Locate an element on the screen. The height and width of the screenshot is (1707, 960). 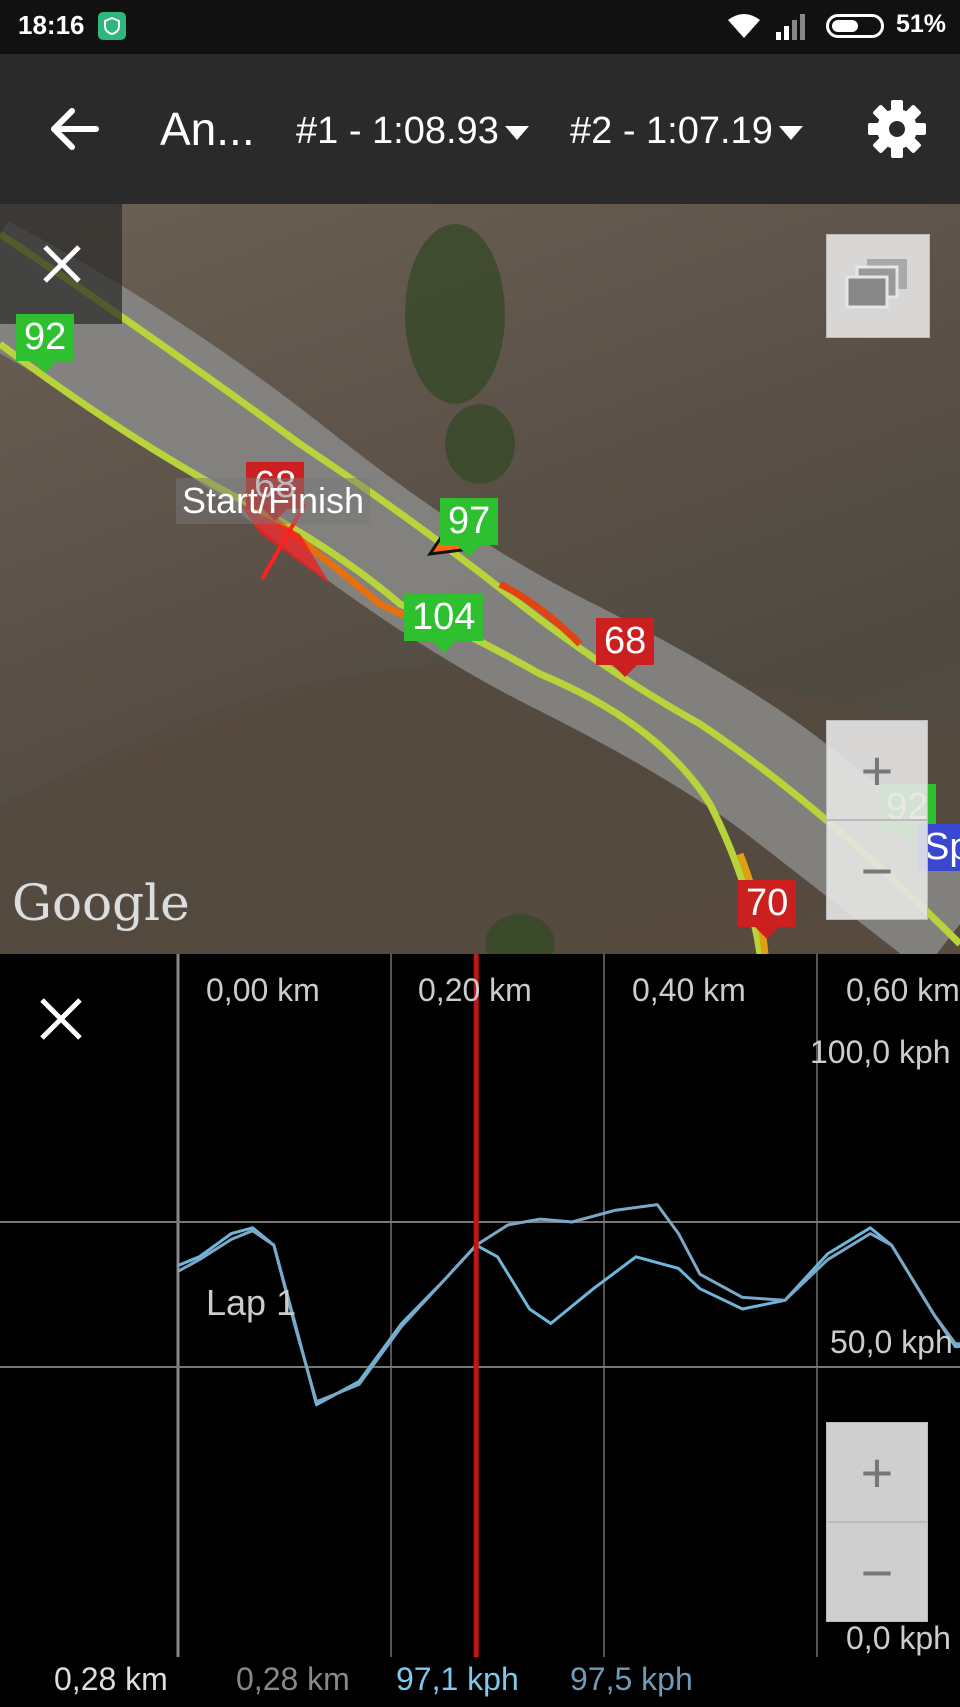
battery-percent: 51% is located at coordinates (920, 24).